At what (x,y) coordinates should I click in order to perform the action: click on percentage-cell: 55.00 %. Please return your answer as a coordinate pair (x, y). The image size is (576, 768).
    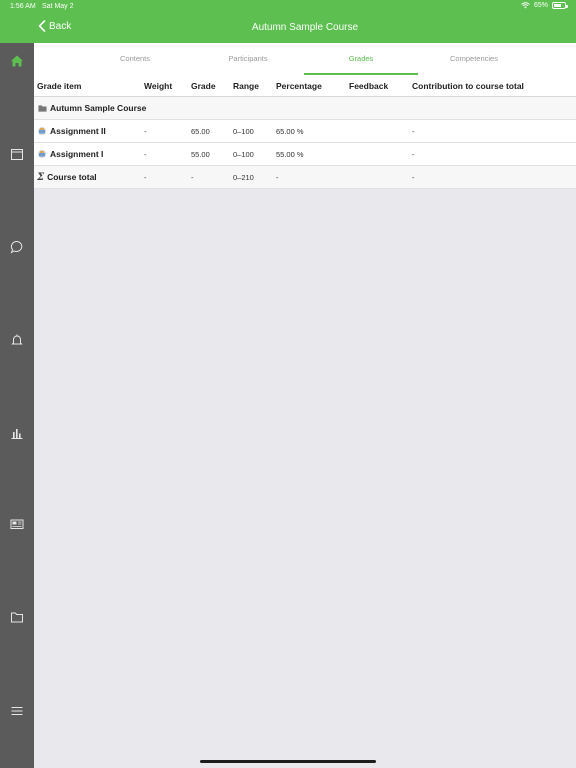
    Looking at the image, I should click on (290, 154).